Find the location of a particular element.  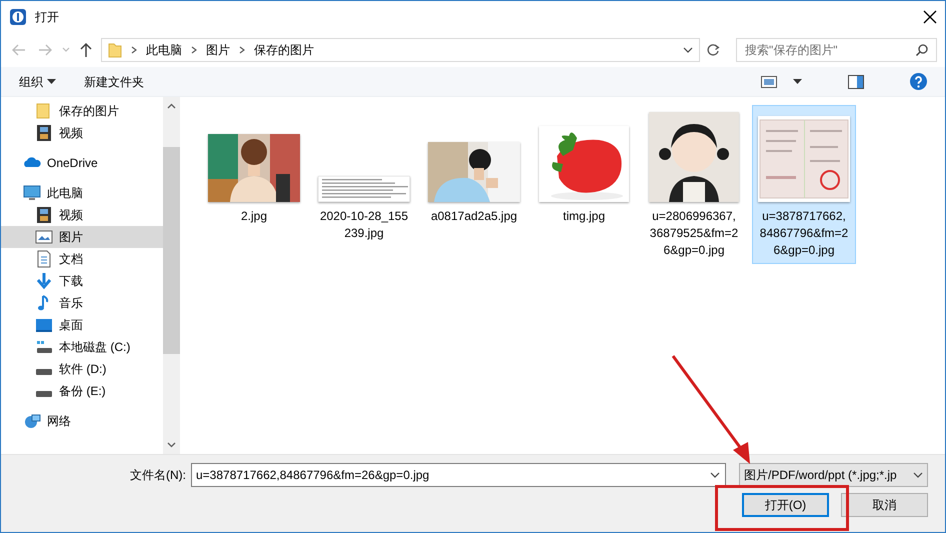

sidebar-item: 文档 is located at coordinates (82, 259).